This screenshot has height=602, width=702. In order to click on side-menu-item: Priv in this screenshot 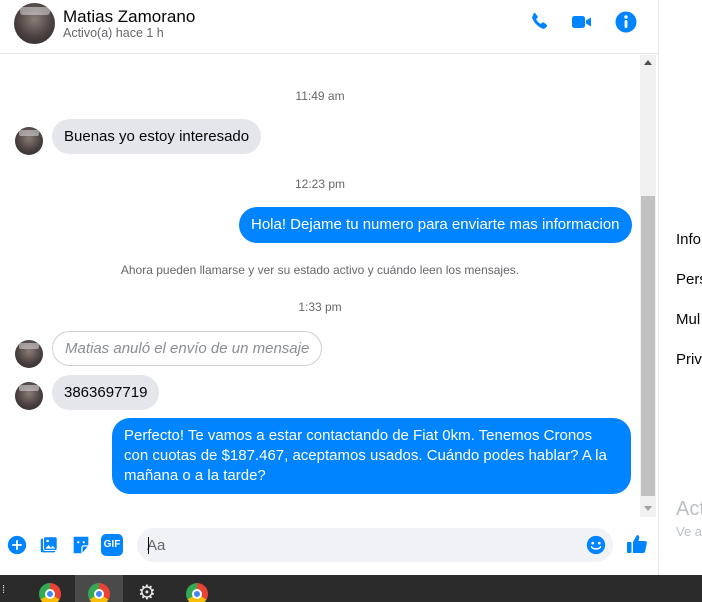, I will do `click(689, 359)`.